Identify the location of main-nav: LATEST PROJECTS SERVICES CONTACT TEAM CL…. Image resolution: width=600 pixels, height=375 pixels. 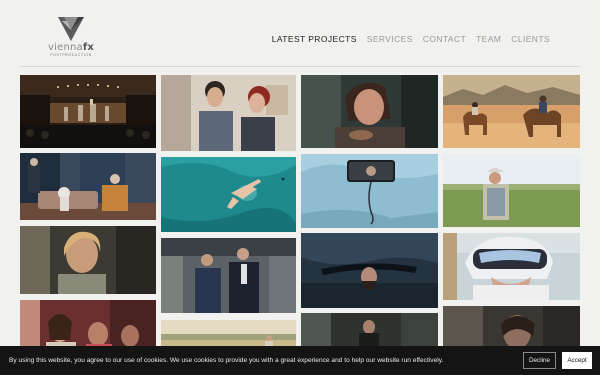
(411, 39).